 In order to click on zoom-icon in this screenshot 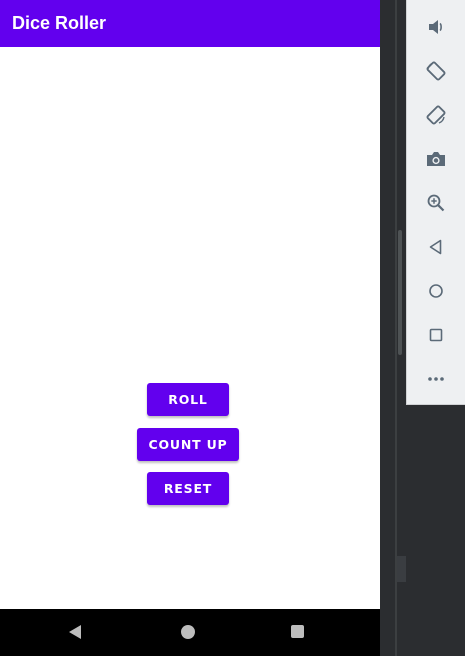, I will do `click(436, 203)`.